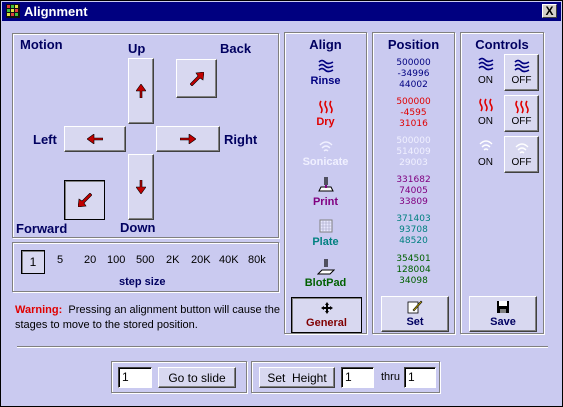 The image size is (563, 407). I want to click on dry-off-label: OFF, so click(521, 121).